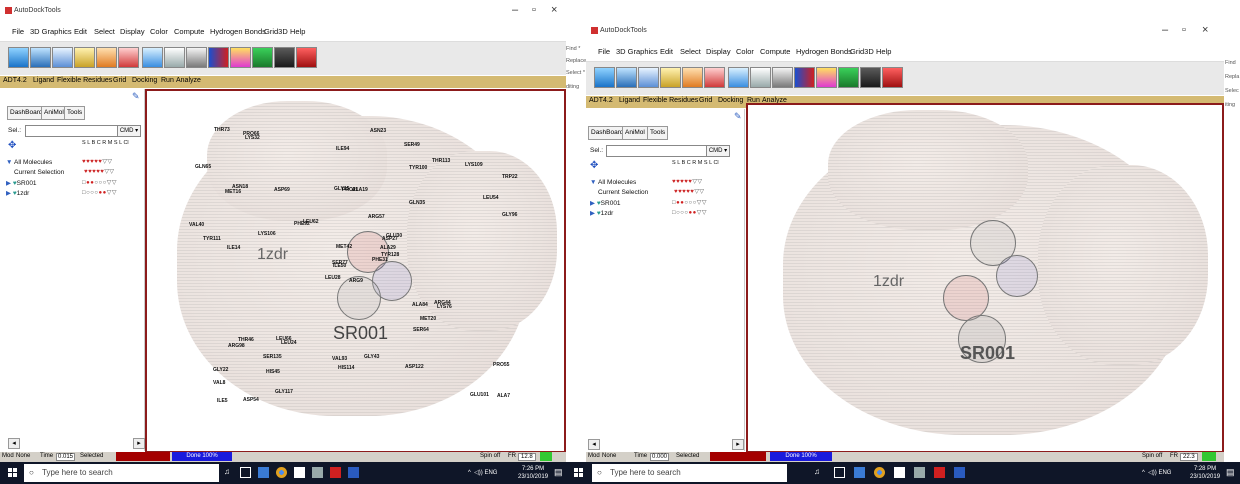  I want to click on pick-icon, so click(692, 77).